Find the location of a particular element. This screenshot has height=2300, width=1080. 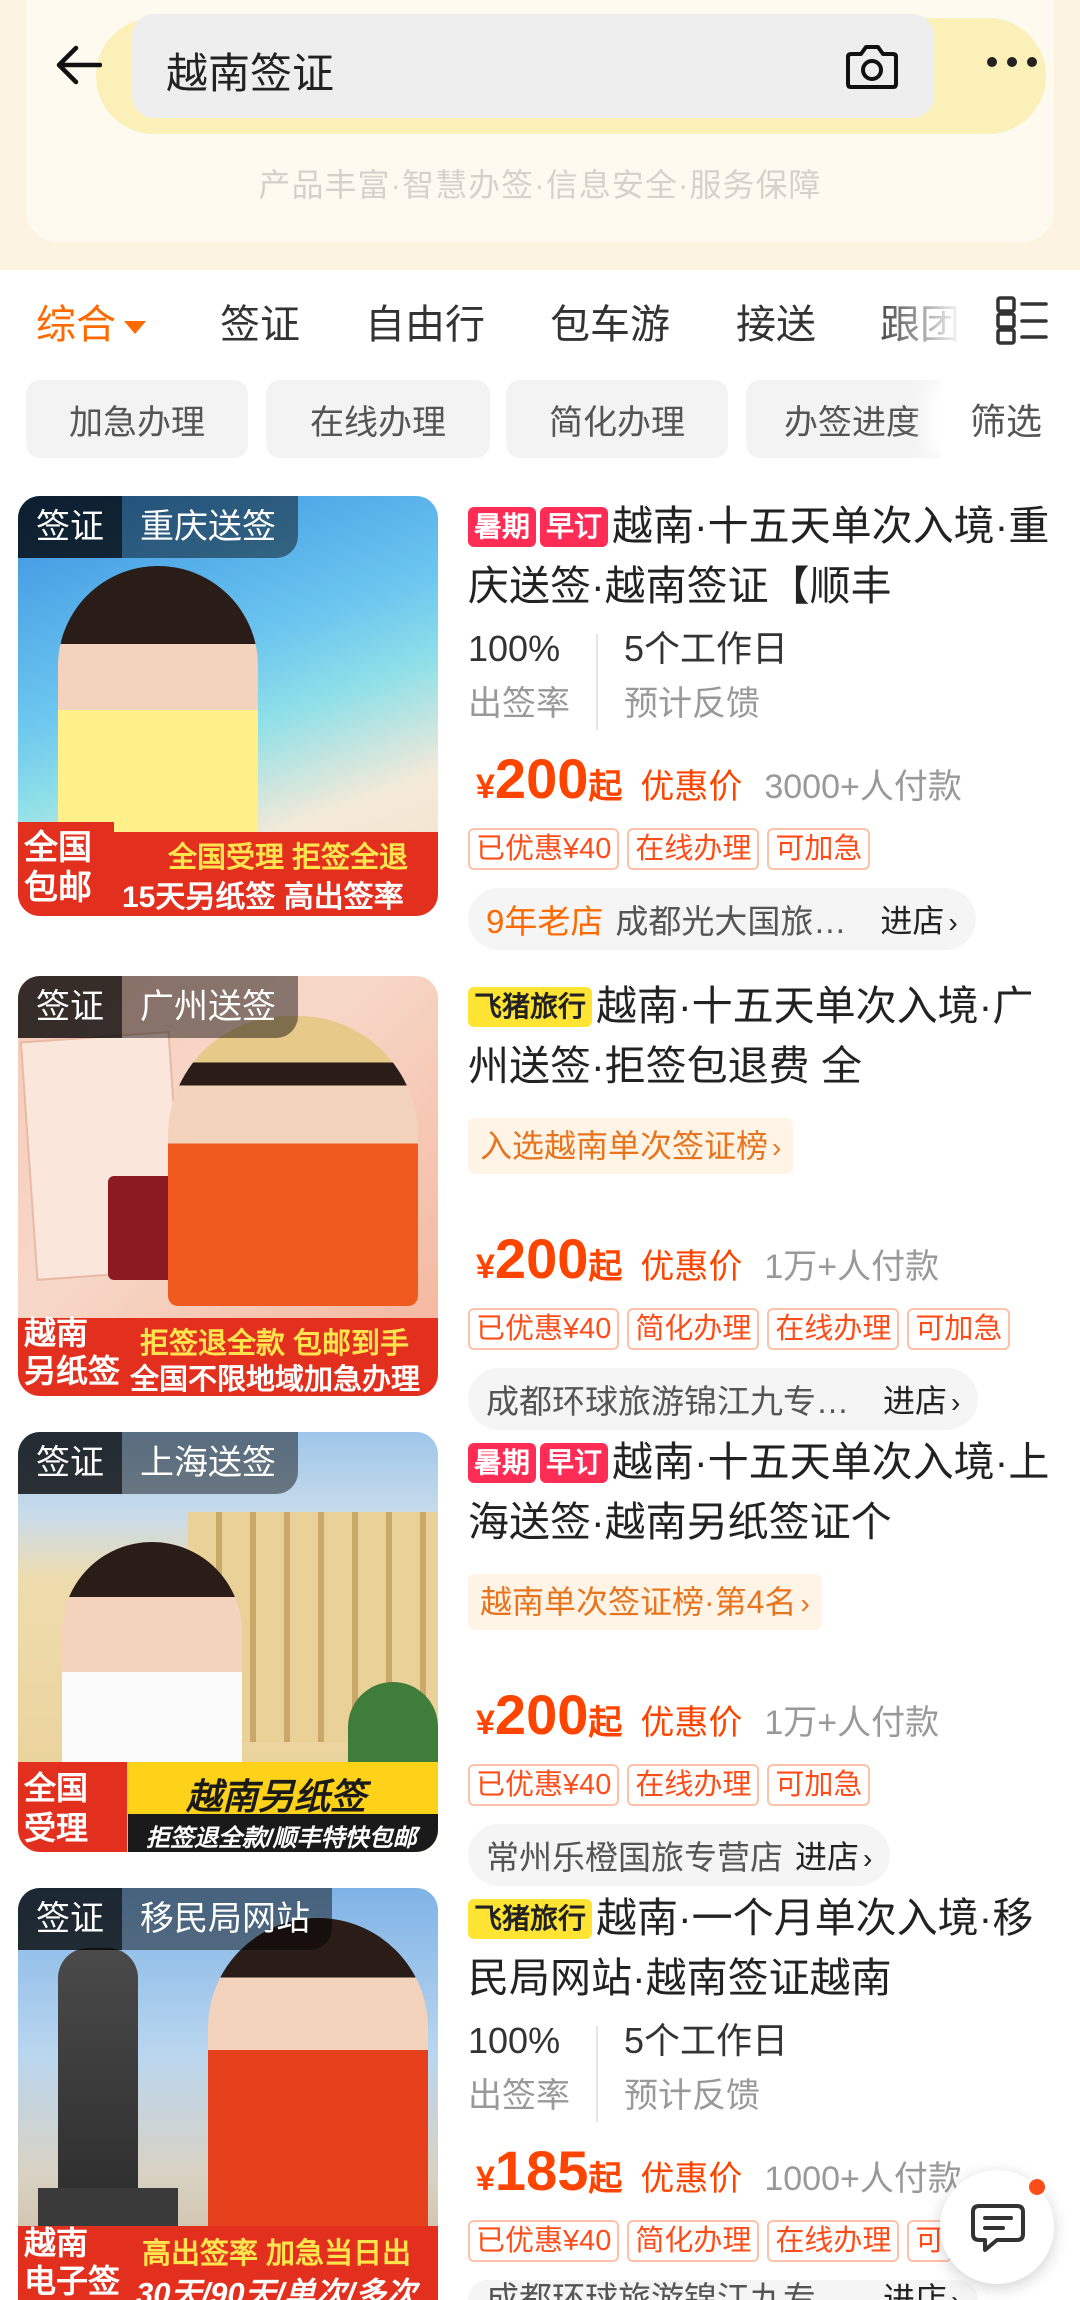

tab-transfer: 接送 is located at coordinates (776, 321).